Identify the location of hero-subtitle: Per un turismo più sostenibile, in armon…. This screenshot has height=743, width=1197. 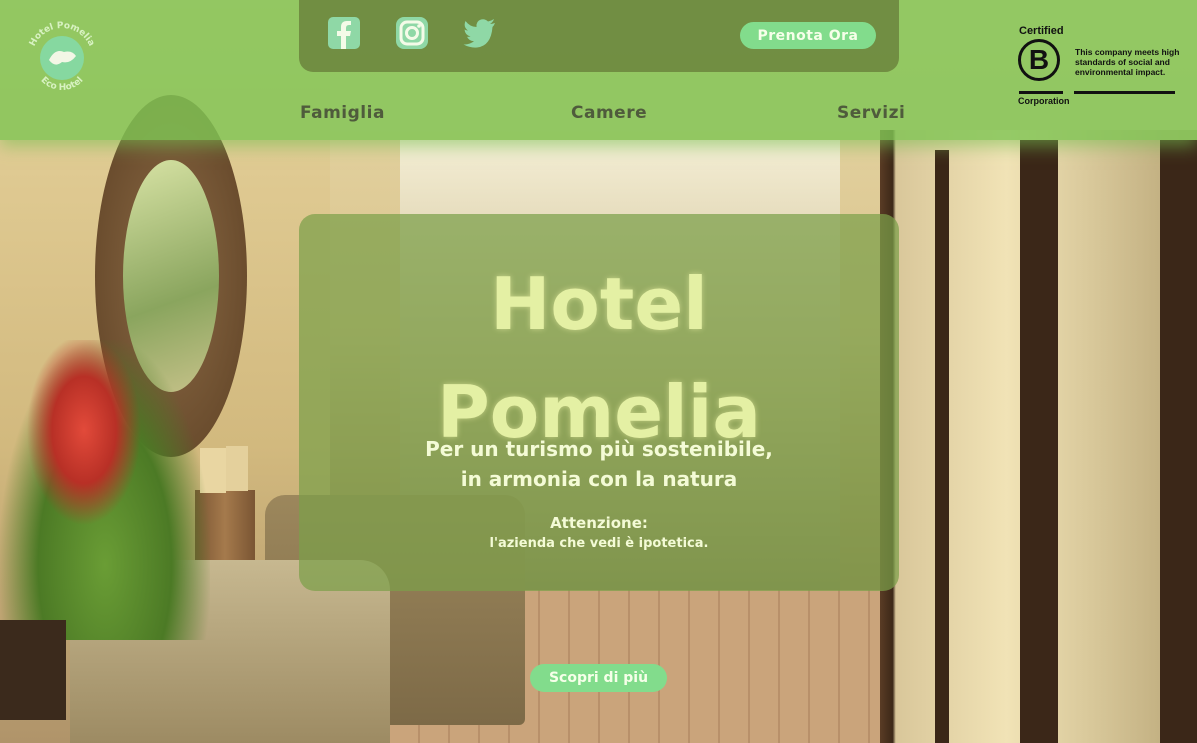
(599, 464).